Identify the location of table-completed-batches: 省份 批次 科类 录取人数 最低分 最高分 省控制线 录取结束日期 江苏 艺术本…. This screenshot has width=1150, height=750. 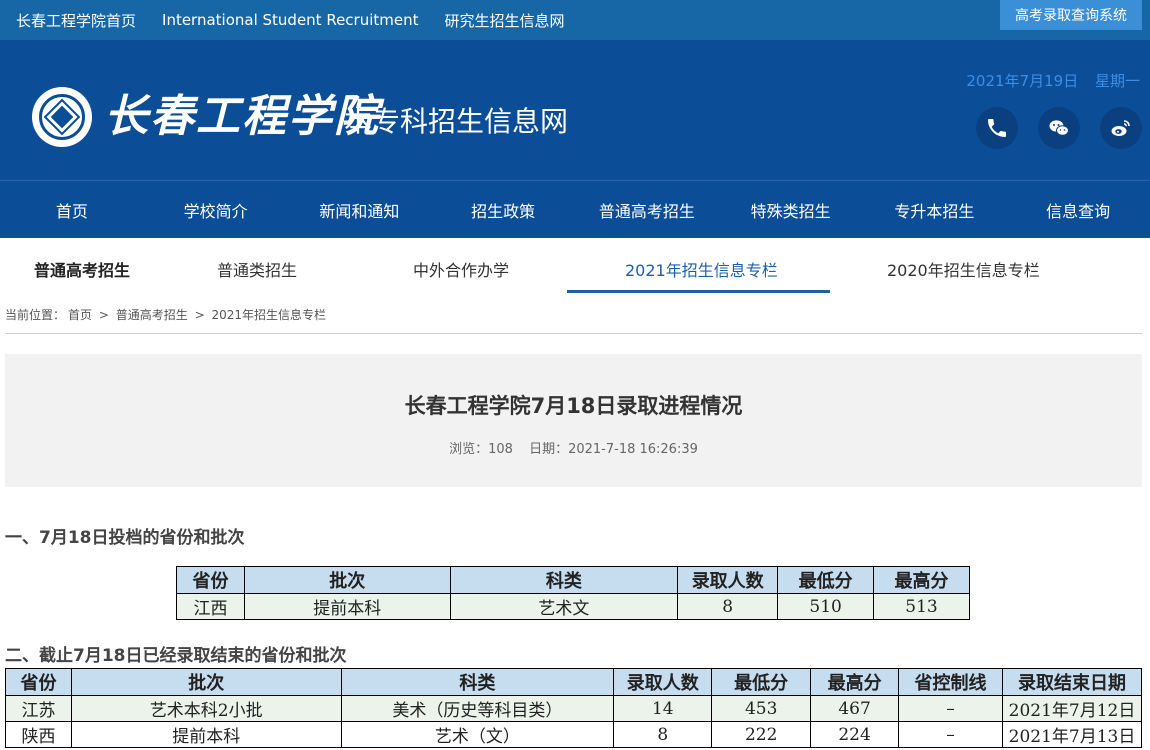
(574, 708).